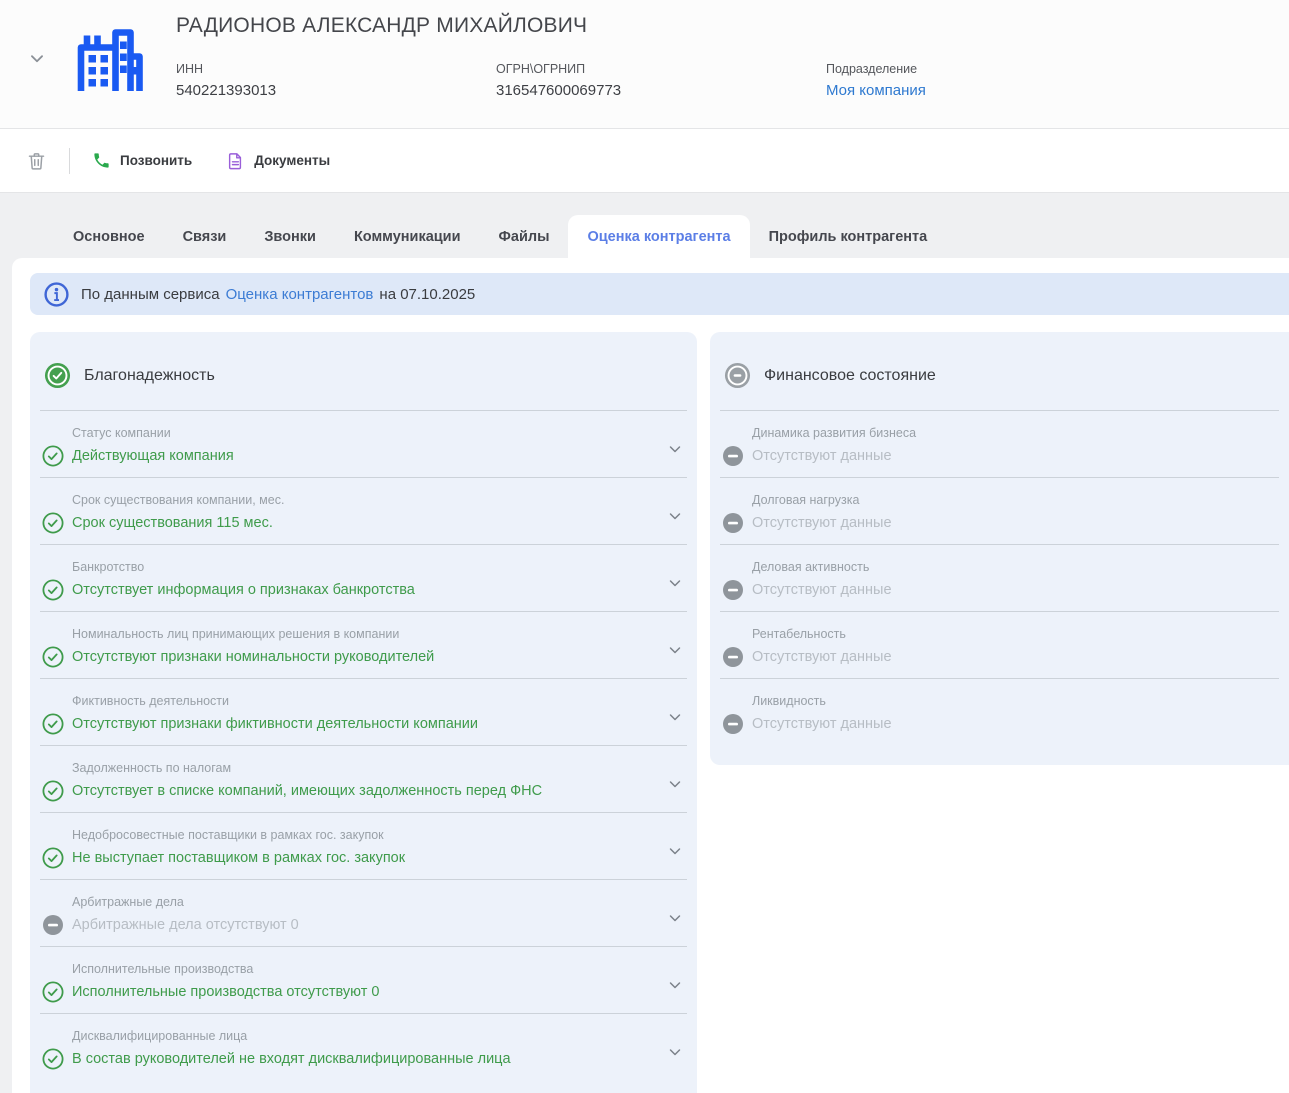 This screenshot has height=1093, width=1289. Describe the element at coordinates (806, 500) in the screenshot. I see `row-label: Долговая нагрузка` at that location.